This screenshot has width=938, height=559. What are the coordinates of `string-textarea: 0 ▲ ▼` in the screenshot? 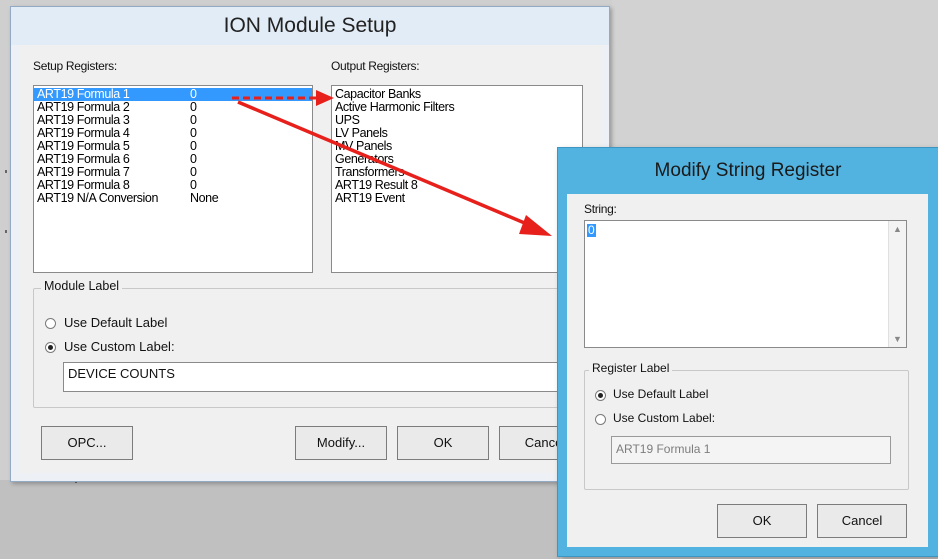 It's located at (745, 284).